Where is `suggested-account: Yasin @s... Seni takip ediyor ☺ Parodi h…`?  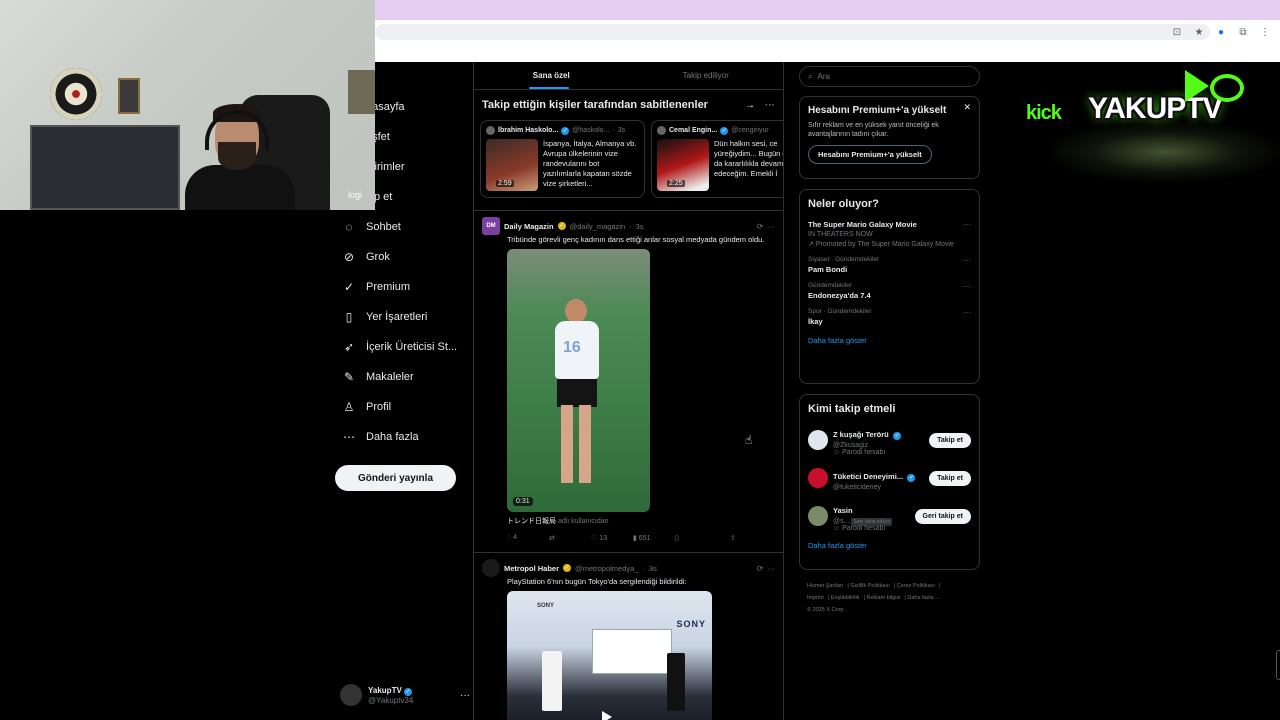 suggested-account: Yasin @s... Seni takip ediyor ☺ Parodi h… is located at coordinates (889, 516).